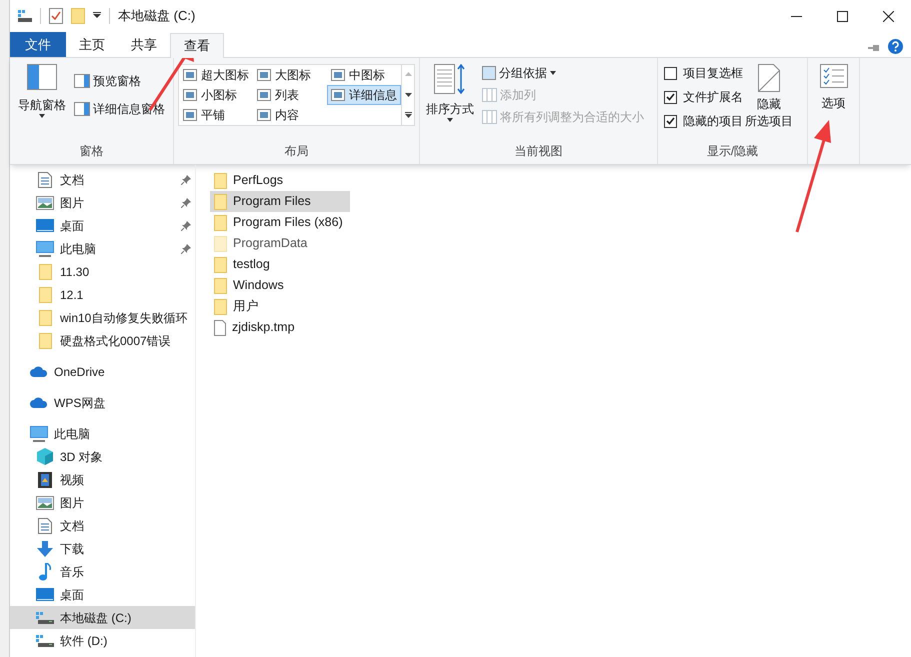  What do you see at coordinates (102, 371) in the screenshot?
I see `nav-item: OneDrive` at bounding box center [102, 371].